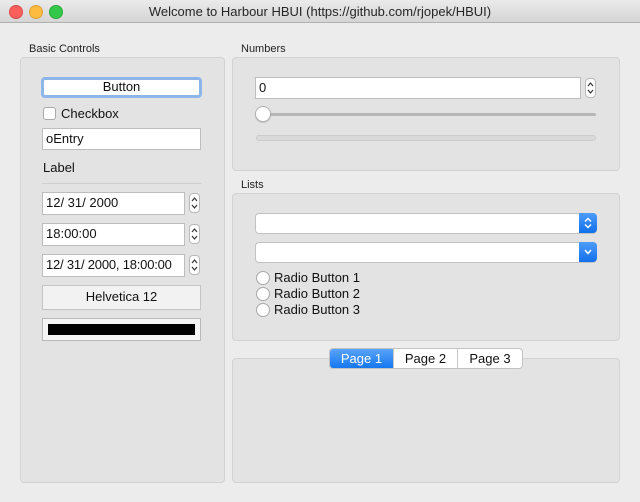  I want to click on tab-bar: Page 1 Page 2 Page 3, so click(426, 358).